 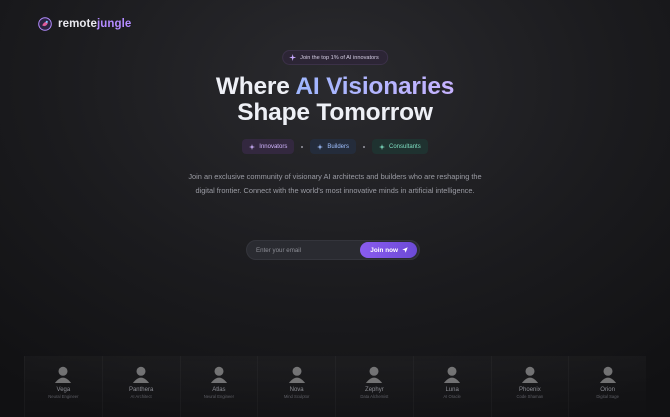 I want to click on email-input, so click(x=304, y=250).